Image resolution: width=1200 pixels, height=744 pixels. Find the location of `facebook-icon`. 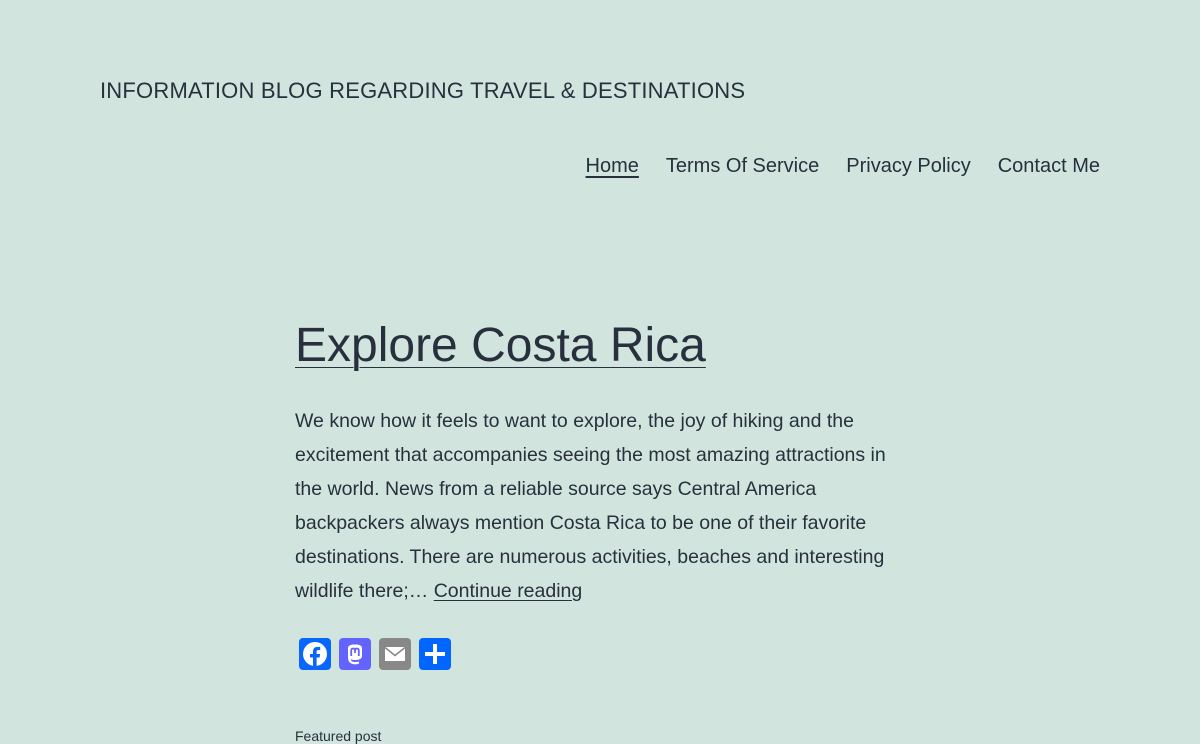

facebook-icon is located at coordinates (315, 654).